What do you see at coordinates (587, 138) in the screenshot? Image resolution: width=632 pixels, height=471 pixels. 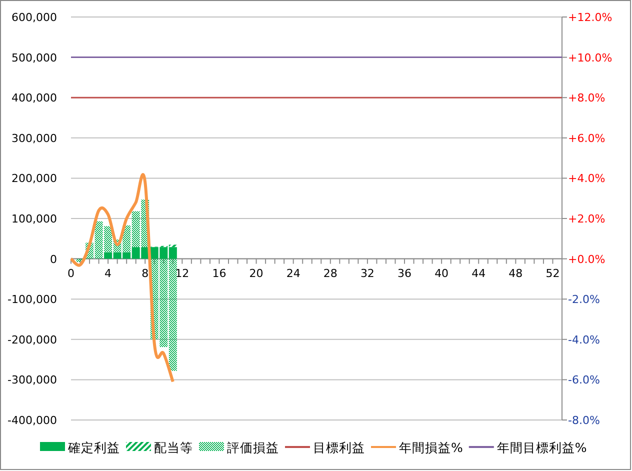 I see `axis-label: +6.0%` at bounding box center [587, 138].